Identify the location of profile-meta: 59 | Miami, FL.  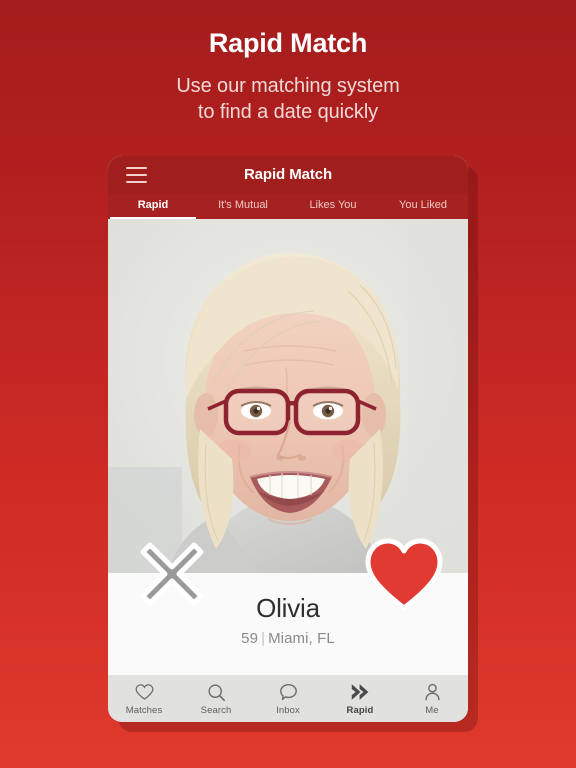
(288, 638).